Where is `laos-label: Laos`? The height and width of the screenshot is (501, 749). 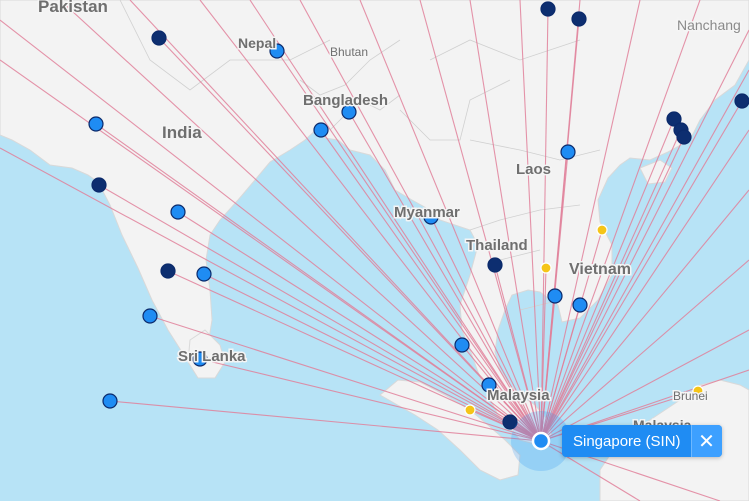
laos-label: Laos is located at coordinates (533, 169).